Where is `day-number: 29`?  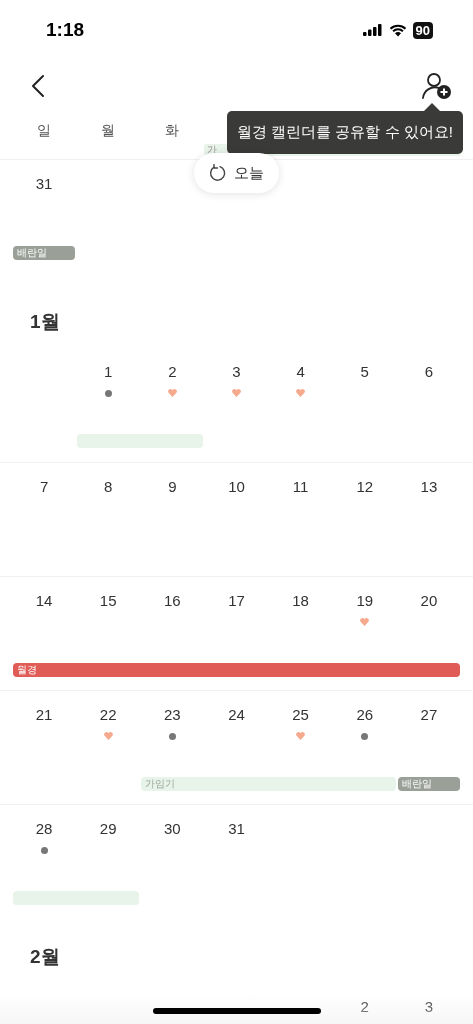 day-number: 29 is located at coordinates (108, 829).